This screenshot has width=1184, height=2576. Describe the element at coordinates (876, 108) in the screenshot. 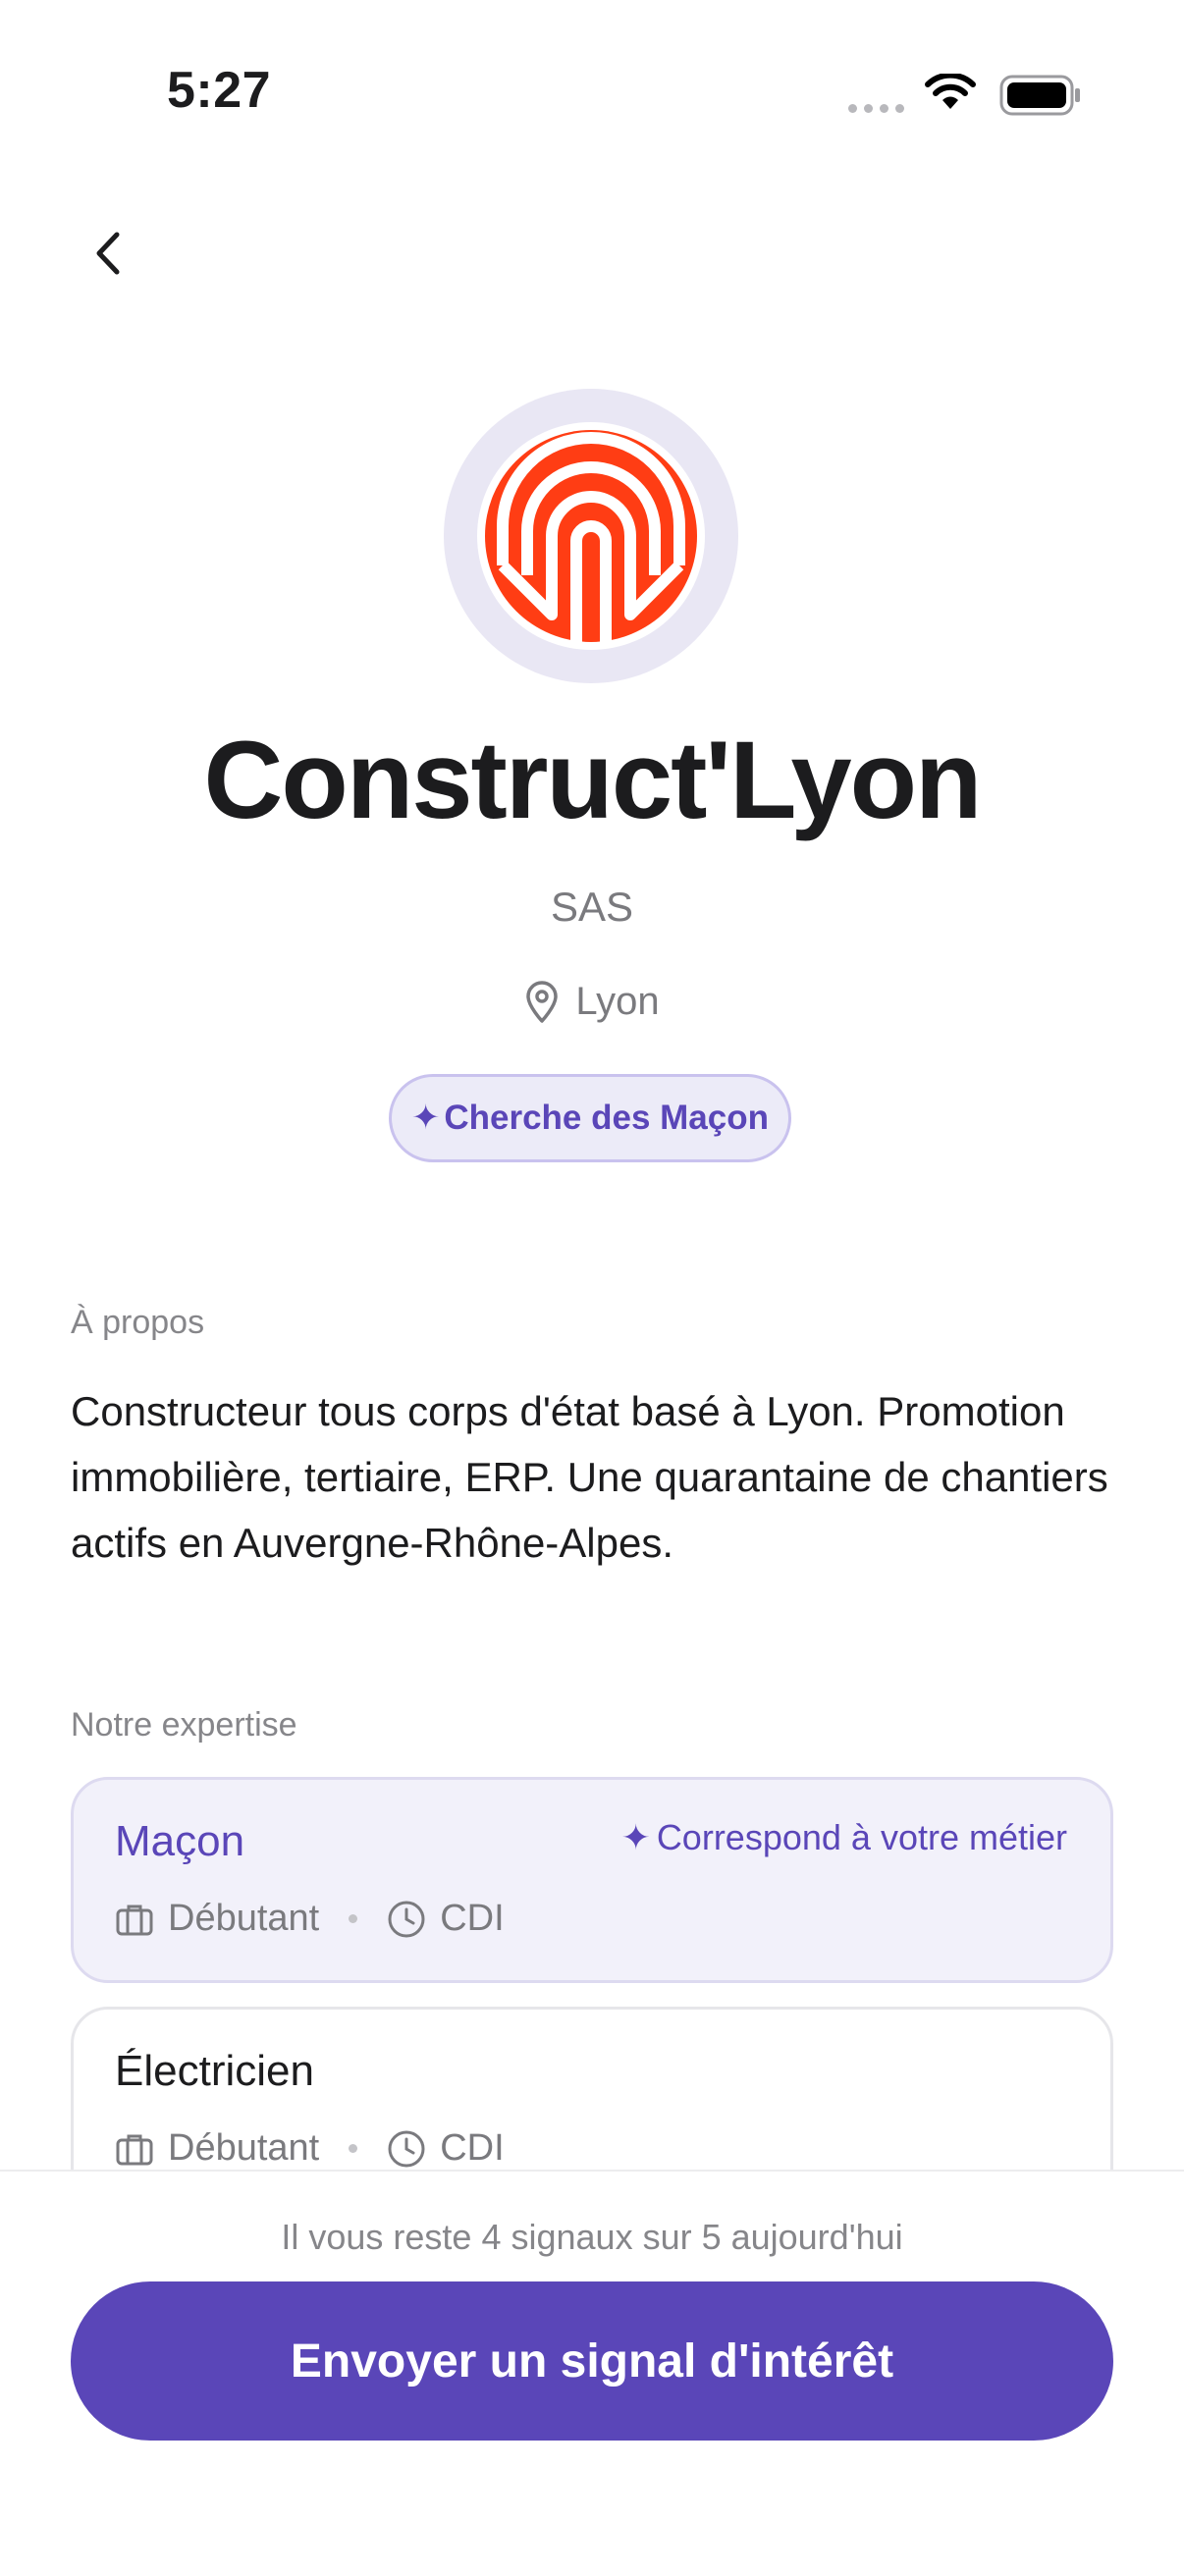

I see `cellular-signal-icon` at that location.